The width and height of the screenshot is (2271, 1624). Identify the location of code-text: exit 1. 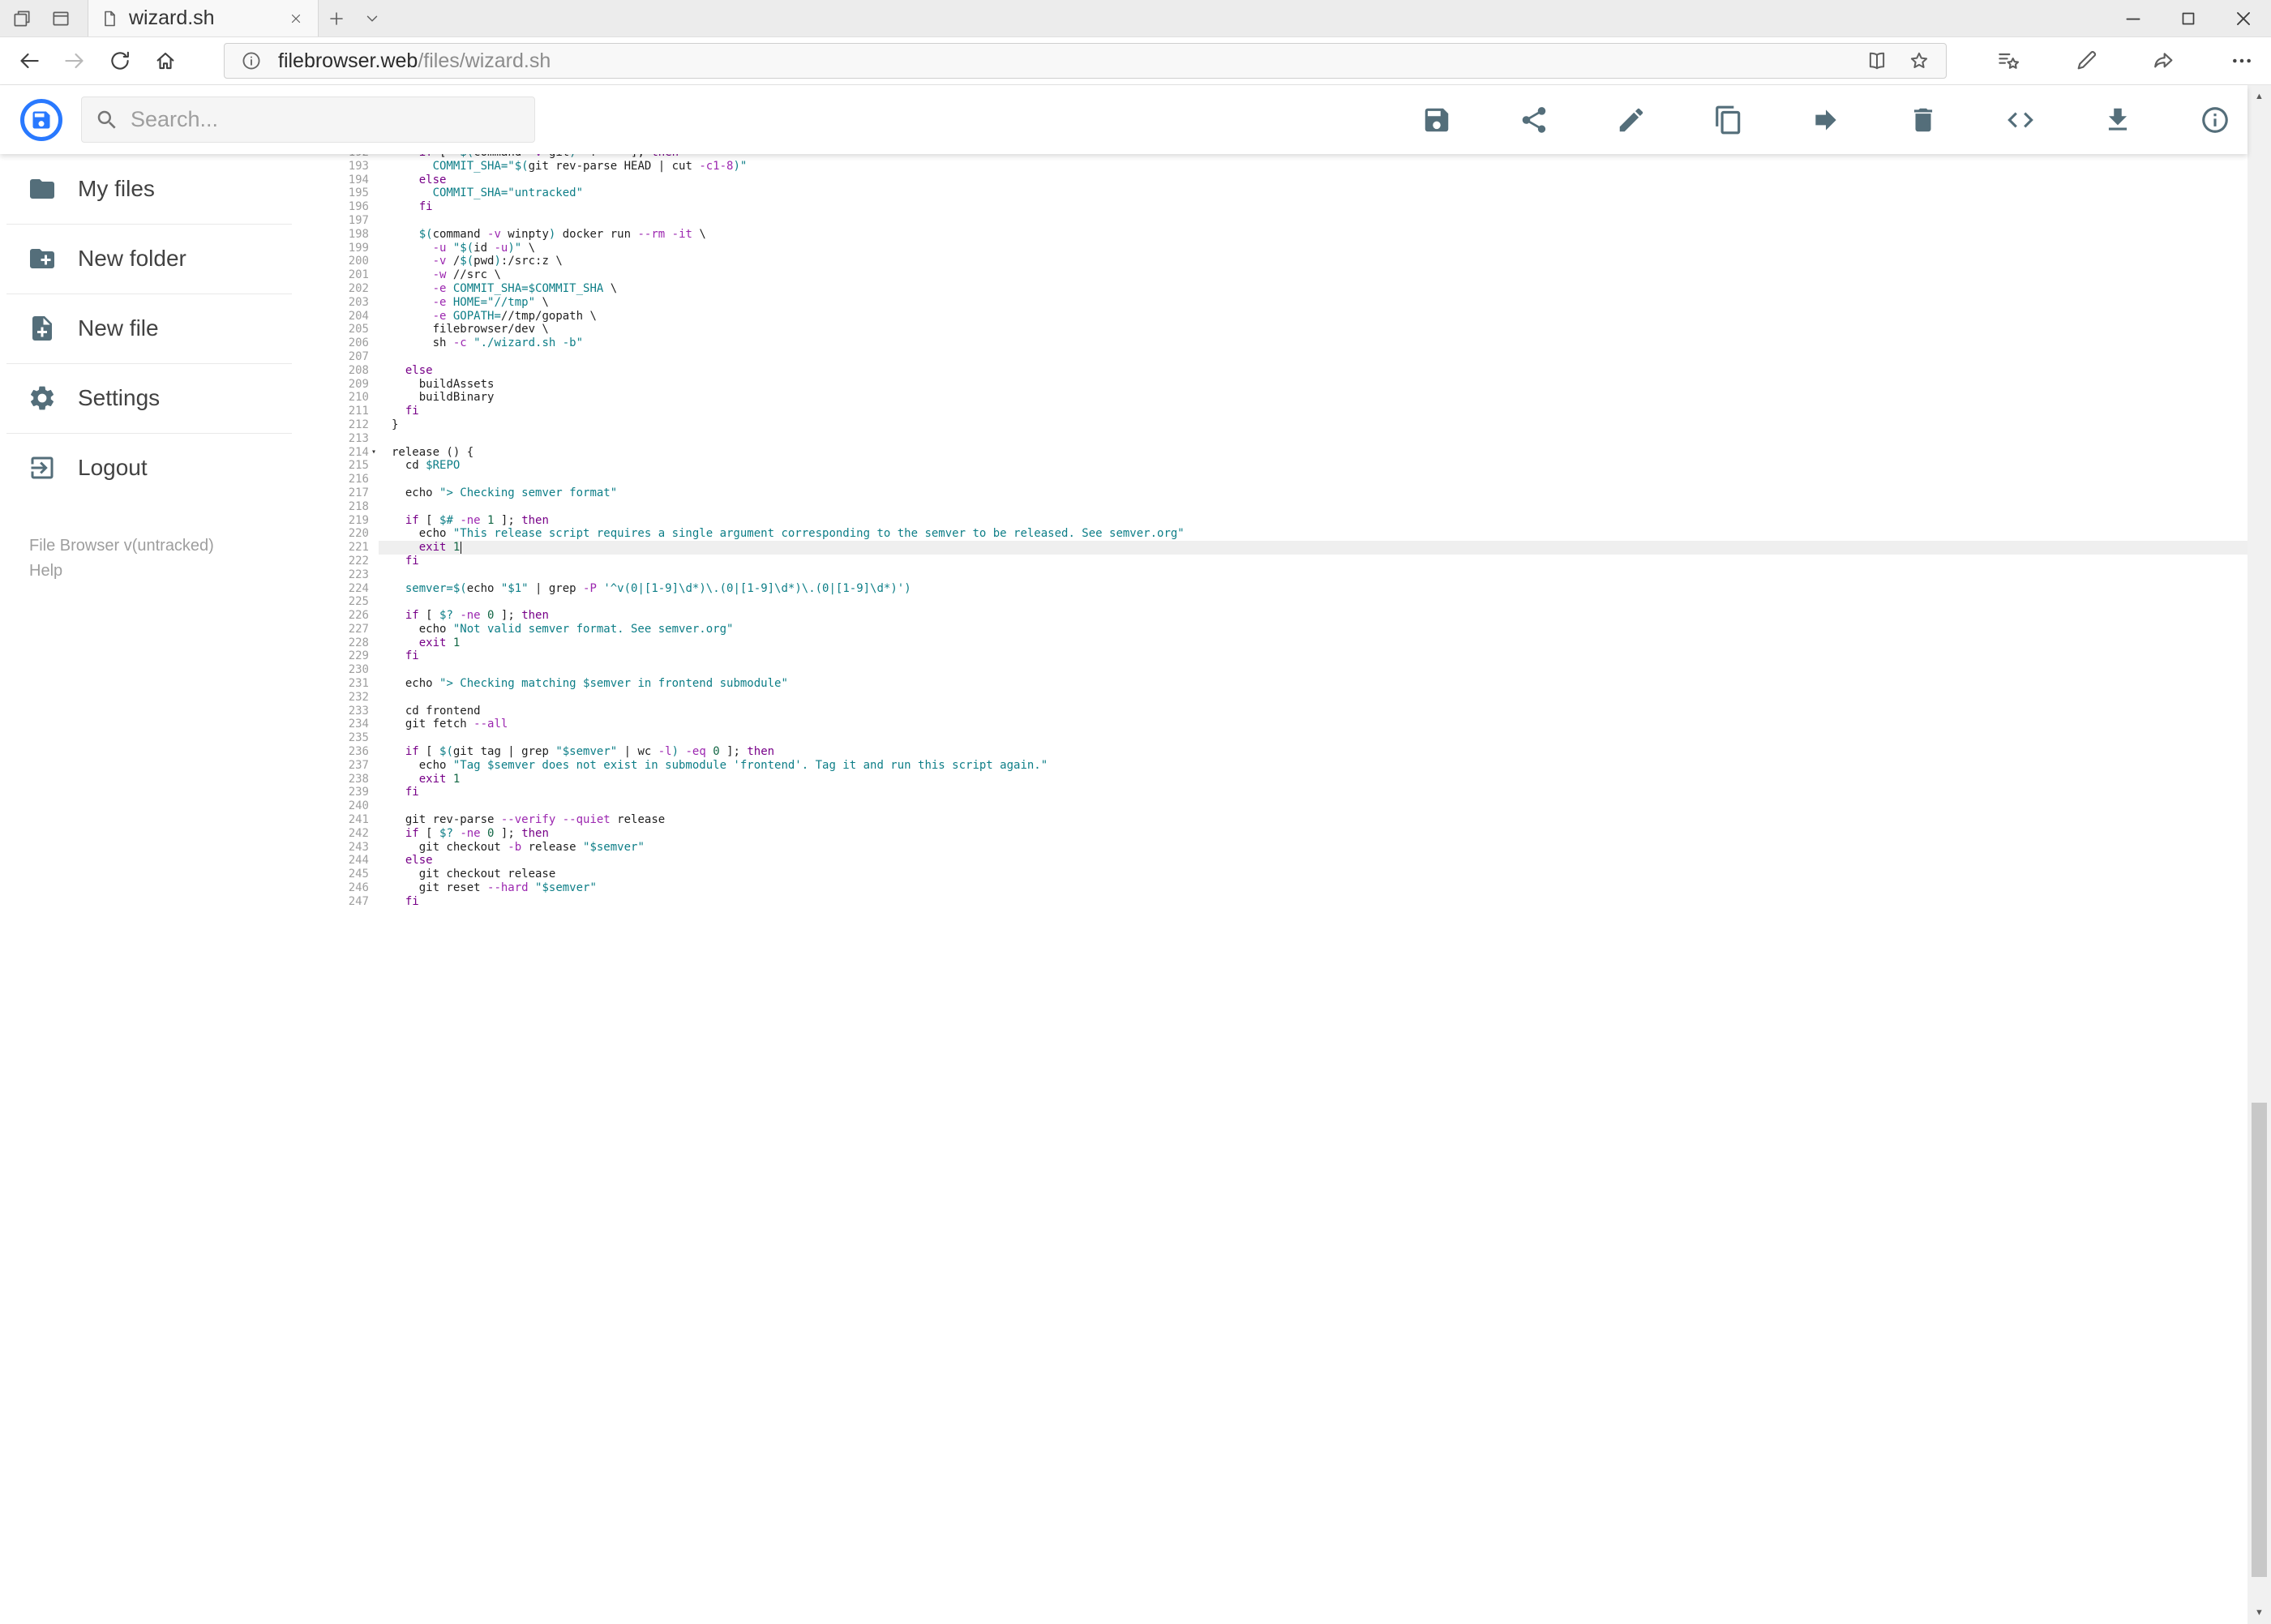
(1313, 643).